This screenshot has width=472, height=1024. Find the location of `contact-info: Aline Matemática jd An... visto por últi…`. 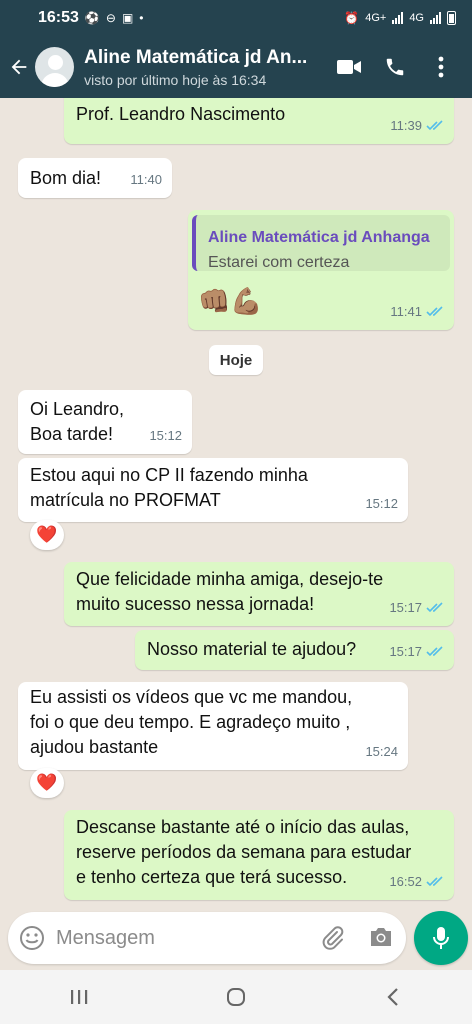

contact-info: Aline Matemática jd An... visto por últi… is located at coordinates (205, 67).